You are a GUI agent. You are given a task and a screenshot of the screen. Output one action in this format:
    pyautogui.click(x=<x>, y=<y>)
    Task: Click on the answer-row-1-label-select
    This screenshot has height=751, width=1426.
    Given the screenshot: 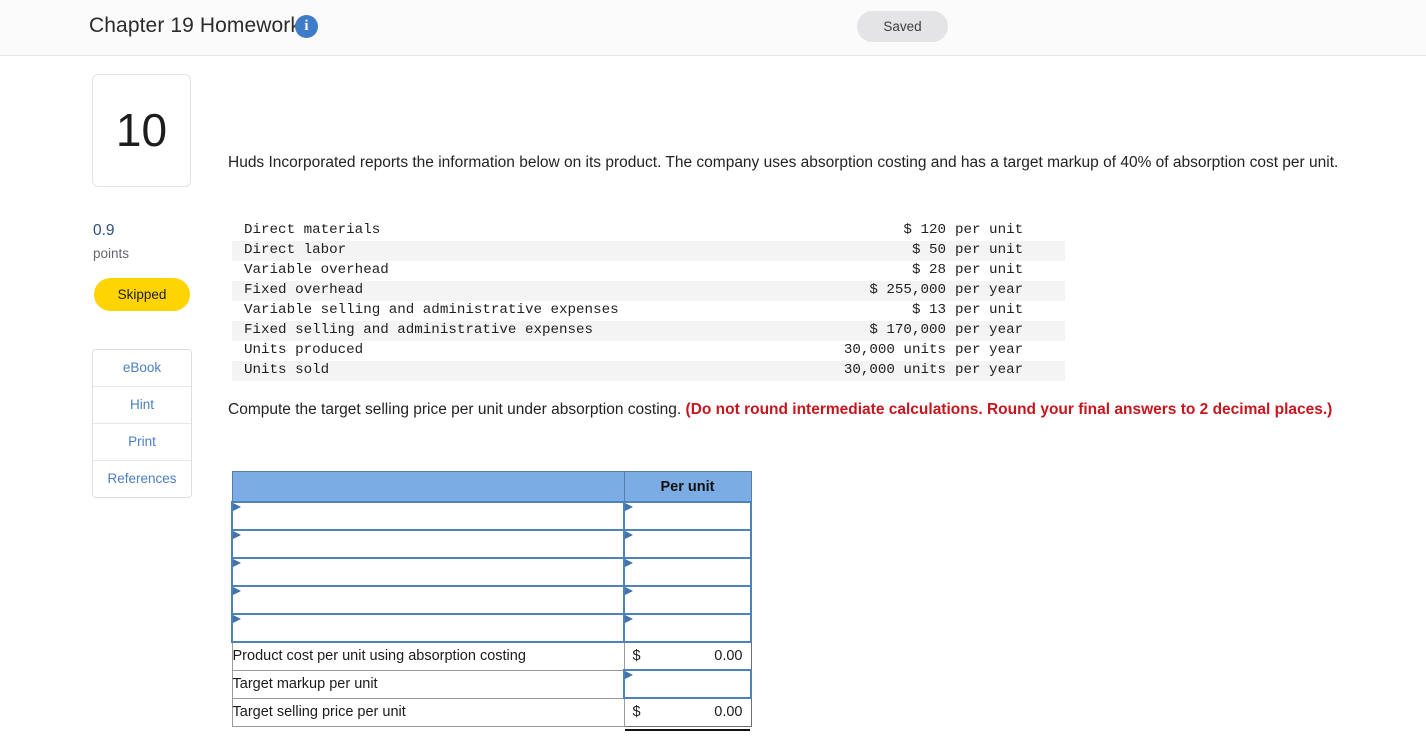 What is the action you would take?
    pyautogui.click(x=428, y=516)
    